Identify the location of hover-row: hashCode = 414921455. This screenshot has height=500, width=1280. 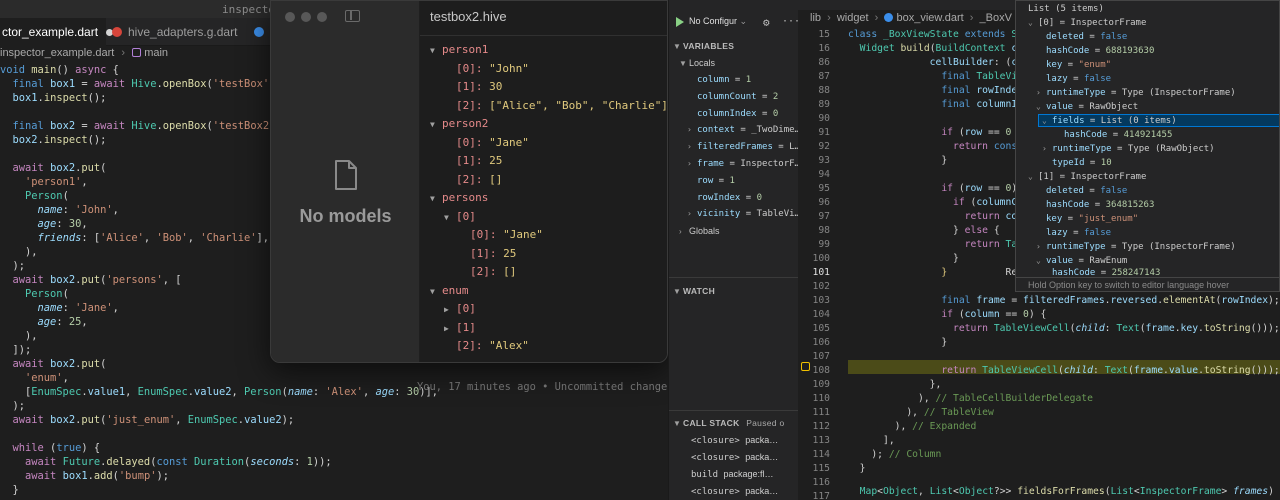
(1118, 135).